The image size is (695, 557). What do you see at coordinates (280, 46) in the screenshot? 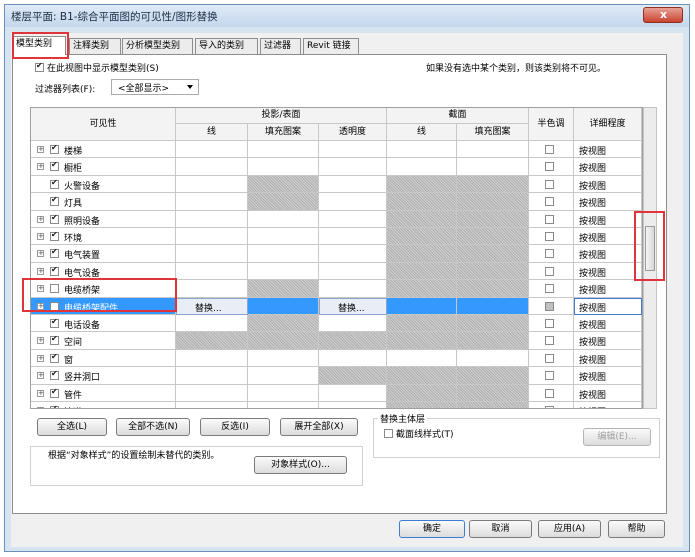
I see `tab-4: 过滤器` at bounding box center [280, 46].